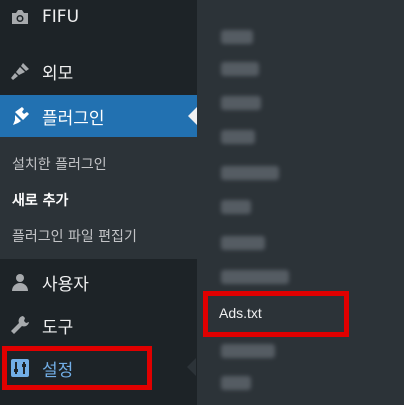 The width and height of the screenshot is (404, 405). What do you see at coordinates (192, 116) in the screenshot?
I see `active-indicator` at bounding box center [192, 116].